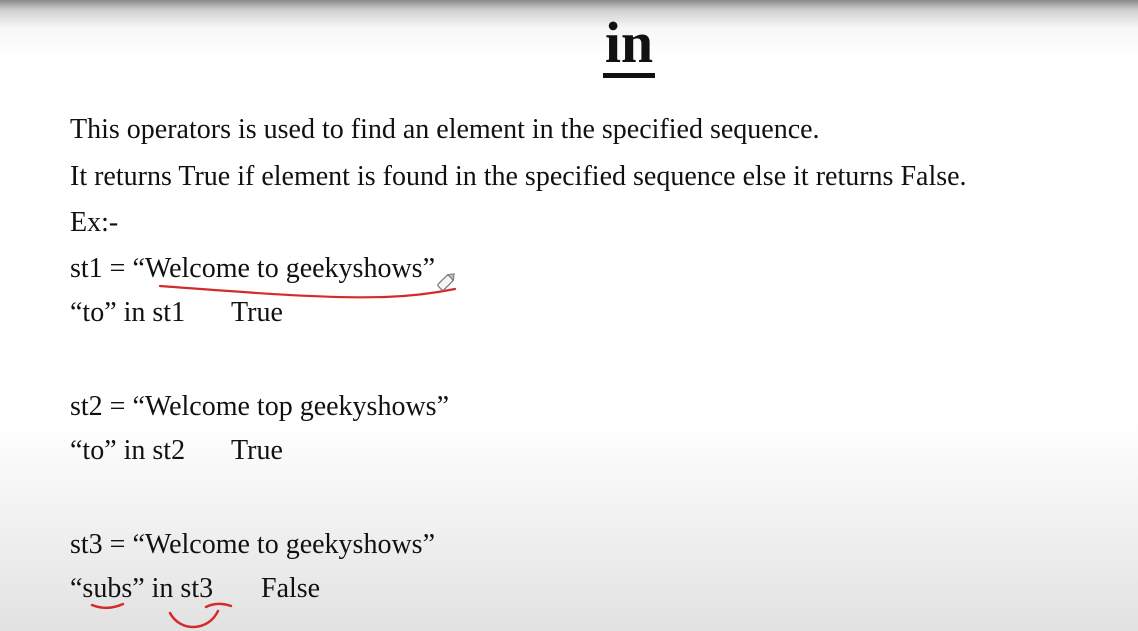 Image resolution: width=1138 pixels, height=631 pixels. Describe the element at coordinates (446, 282) in the screenshot. I see `pen-cursor-icon` at that location.